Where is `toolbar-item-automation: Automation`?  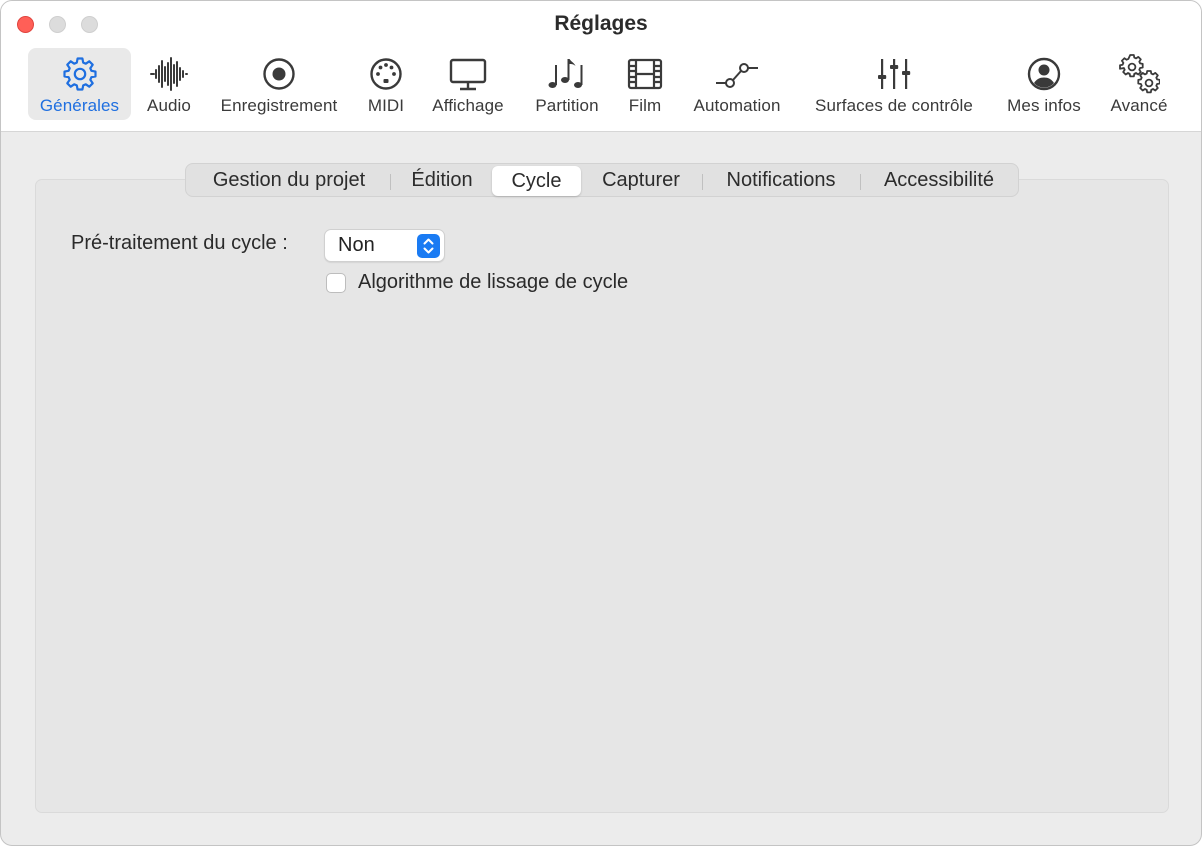 toolbar-item-automation: Automation is located at coordinates (737, 84).